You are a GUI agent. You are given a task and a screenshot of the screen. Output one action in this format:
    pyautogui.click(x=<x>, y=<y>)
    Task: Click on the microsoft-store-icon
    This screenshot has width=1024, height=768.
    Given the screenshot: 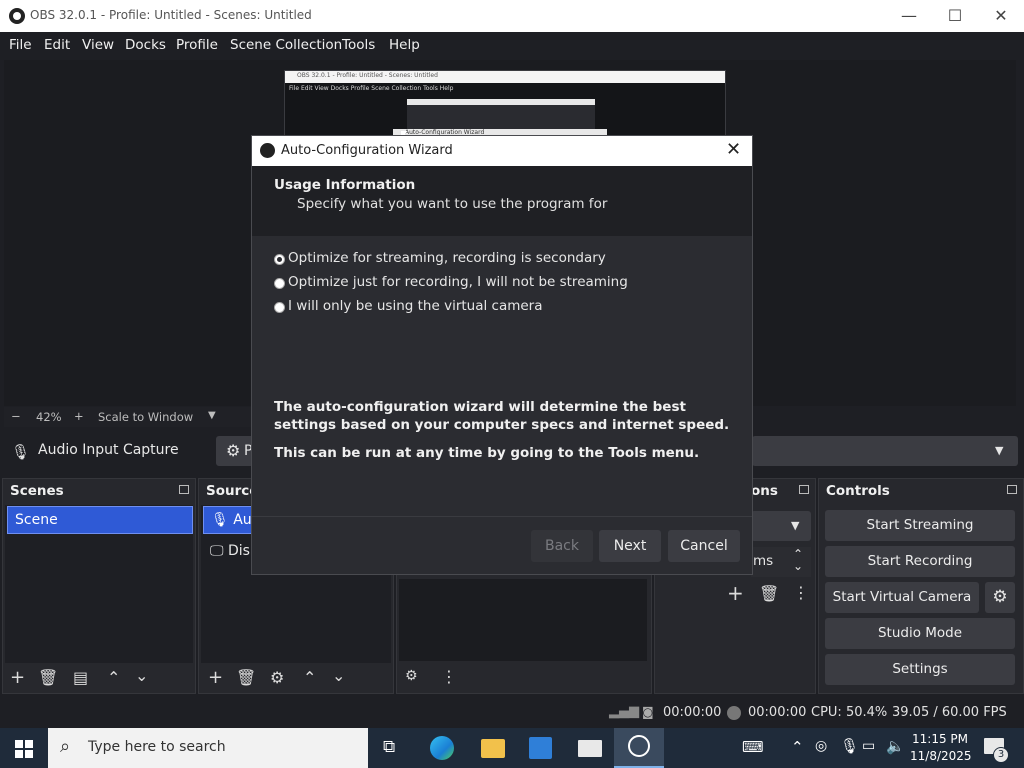 What is the action you would take?
    pyautogui.click(x=540, y=748)
    